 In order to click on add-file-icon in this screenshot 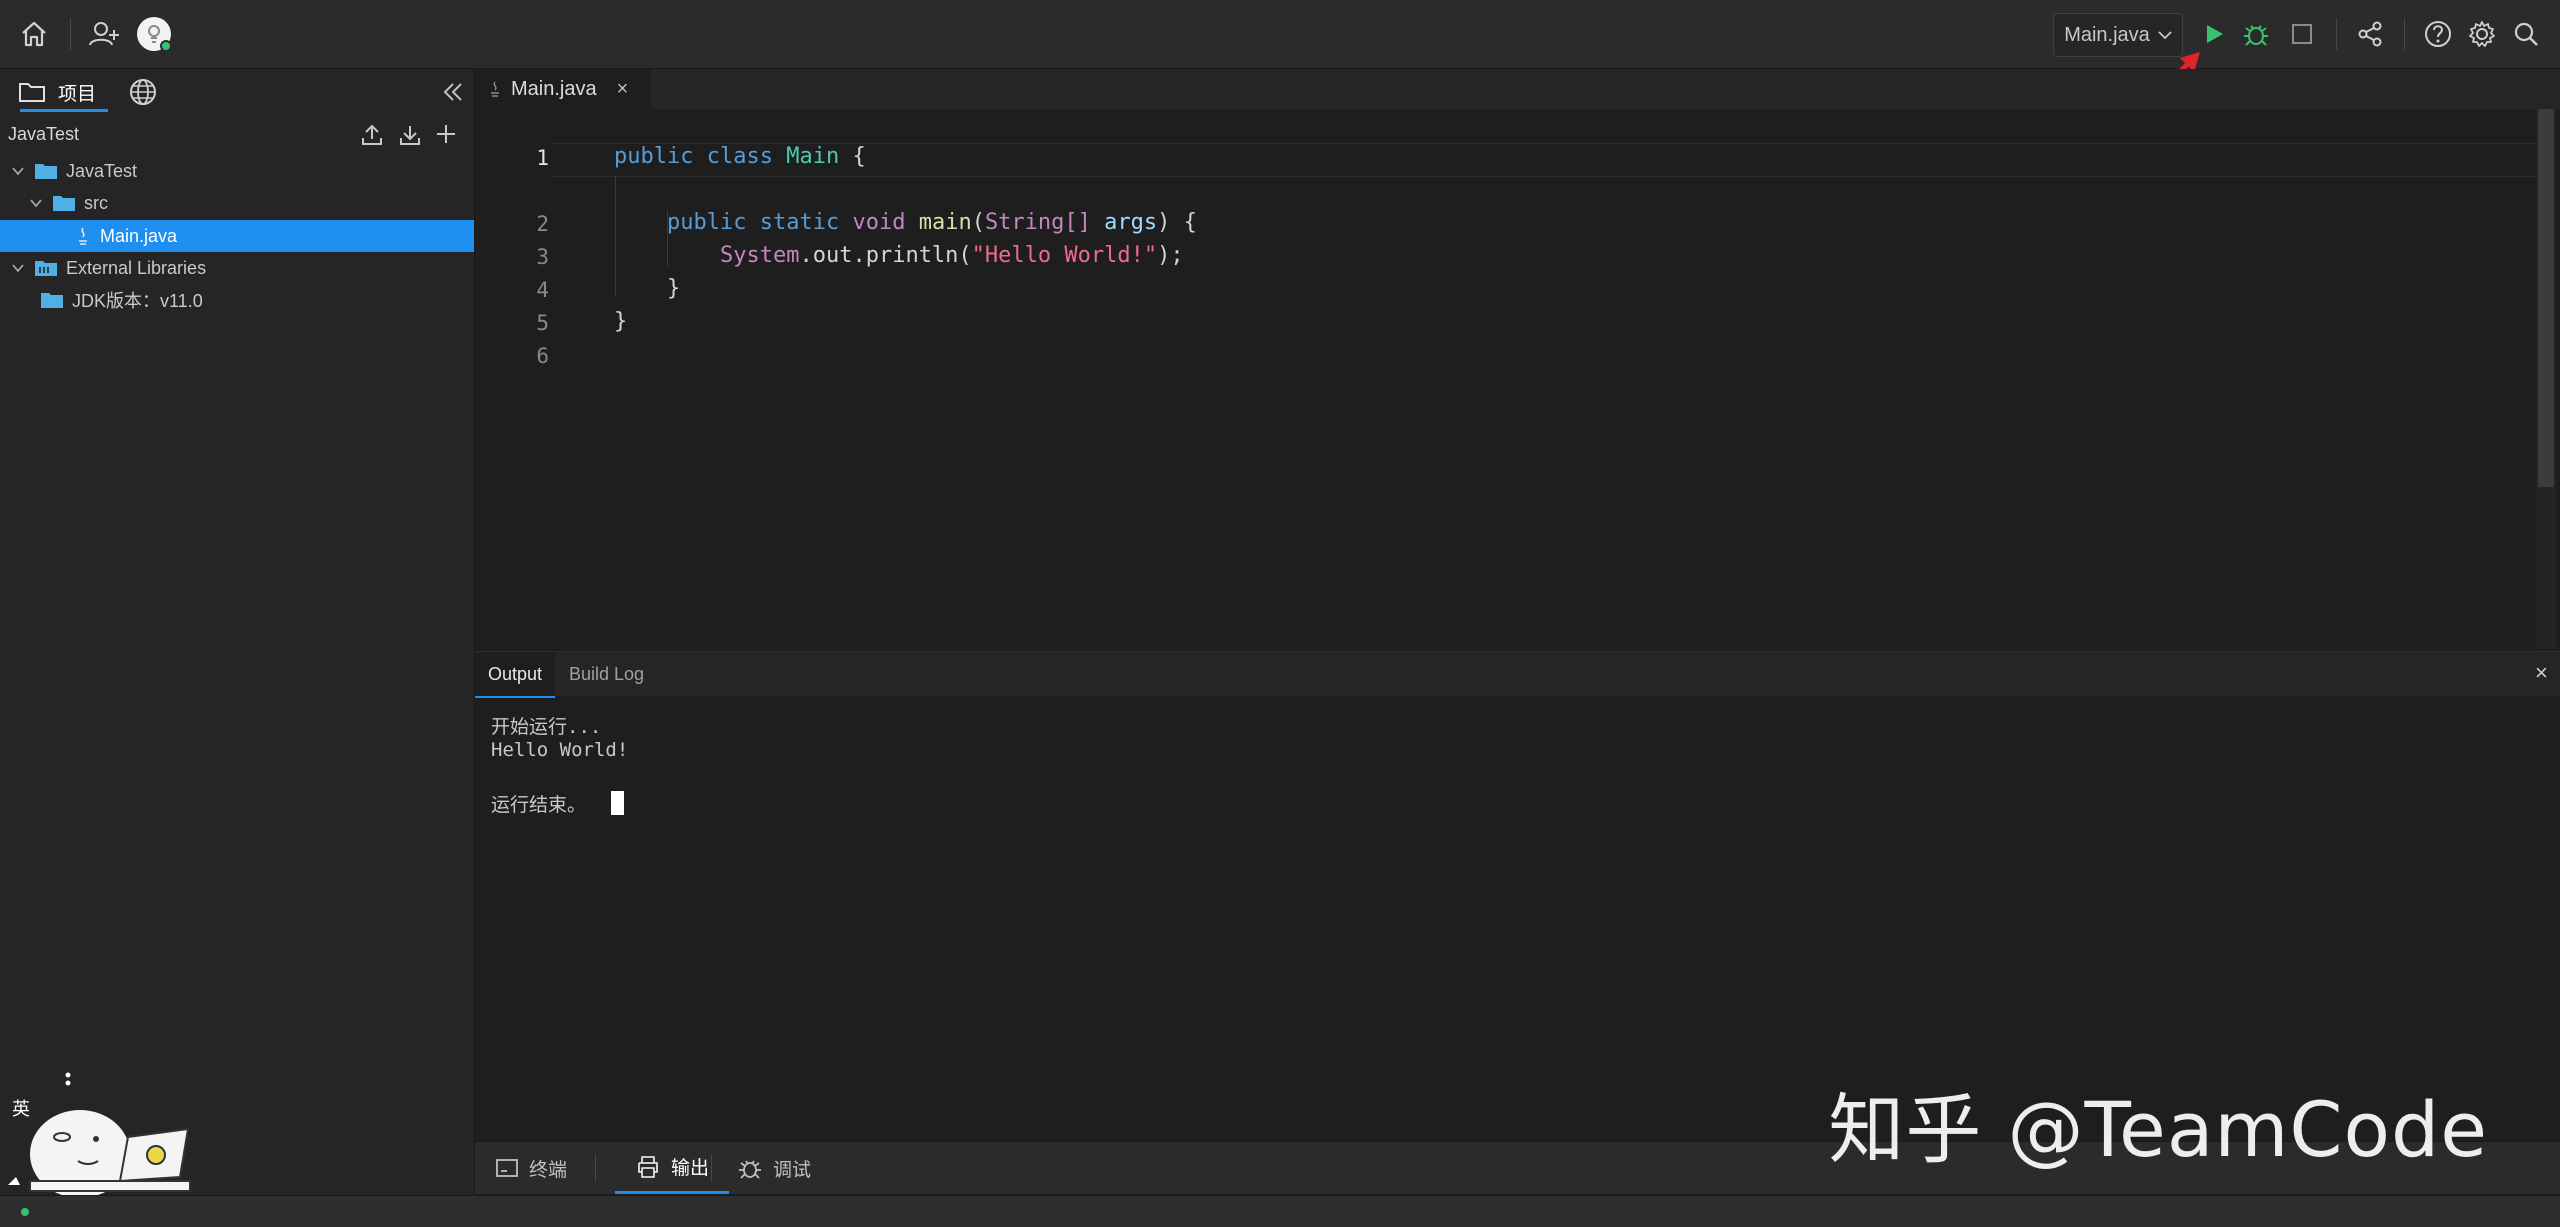, I will do `click(446, 134)`.